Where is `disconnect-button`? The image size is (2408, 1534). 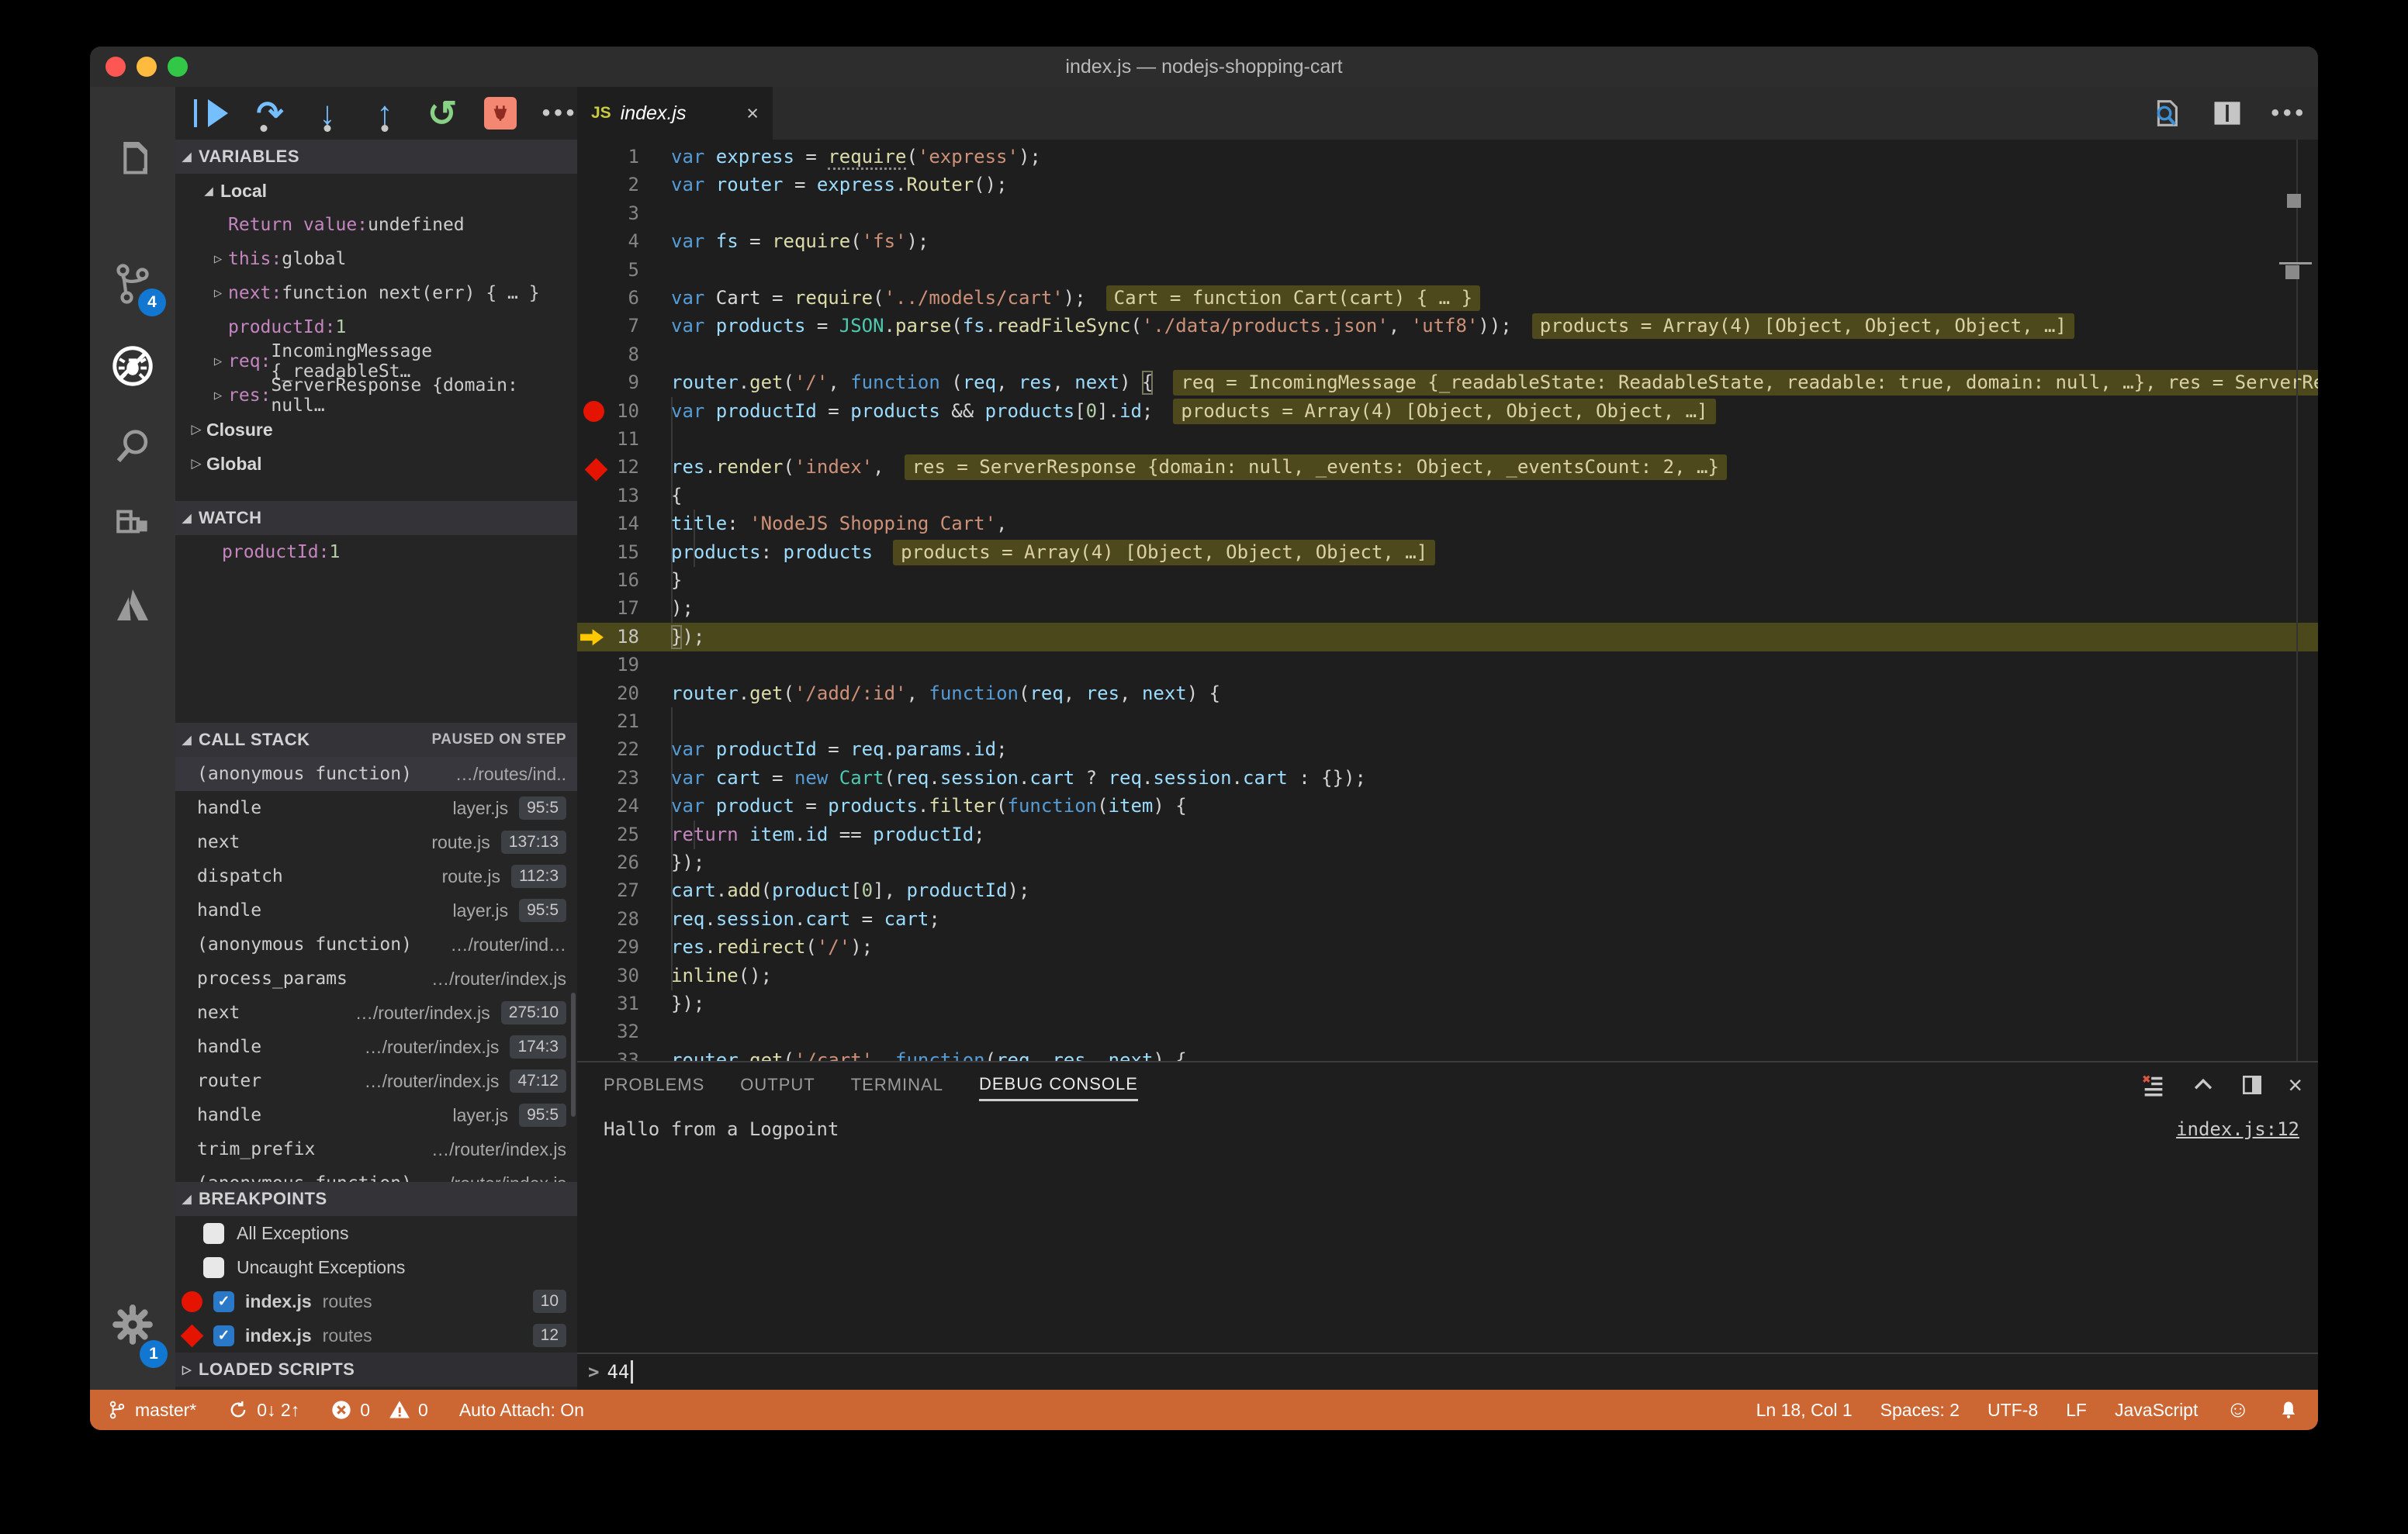 disconnect-button is located at coordinates (500, 113).